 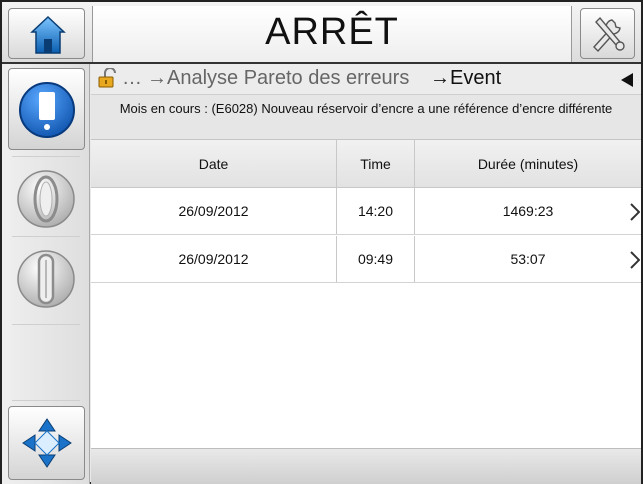 I want to click on top-bar: ARRÊT, so click(x=321, y=33).